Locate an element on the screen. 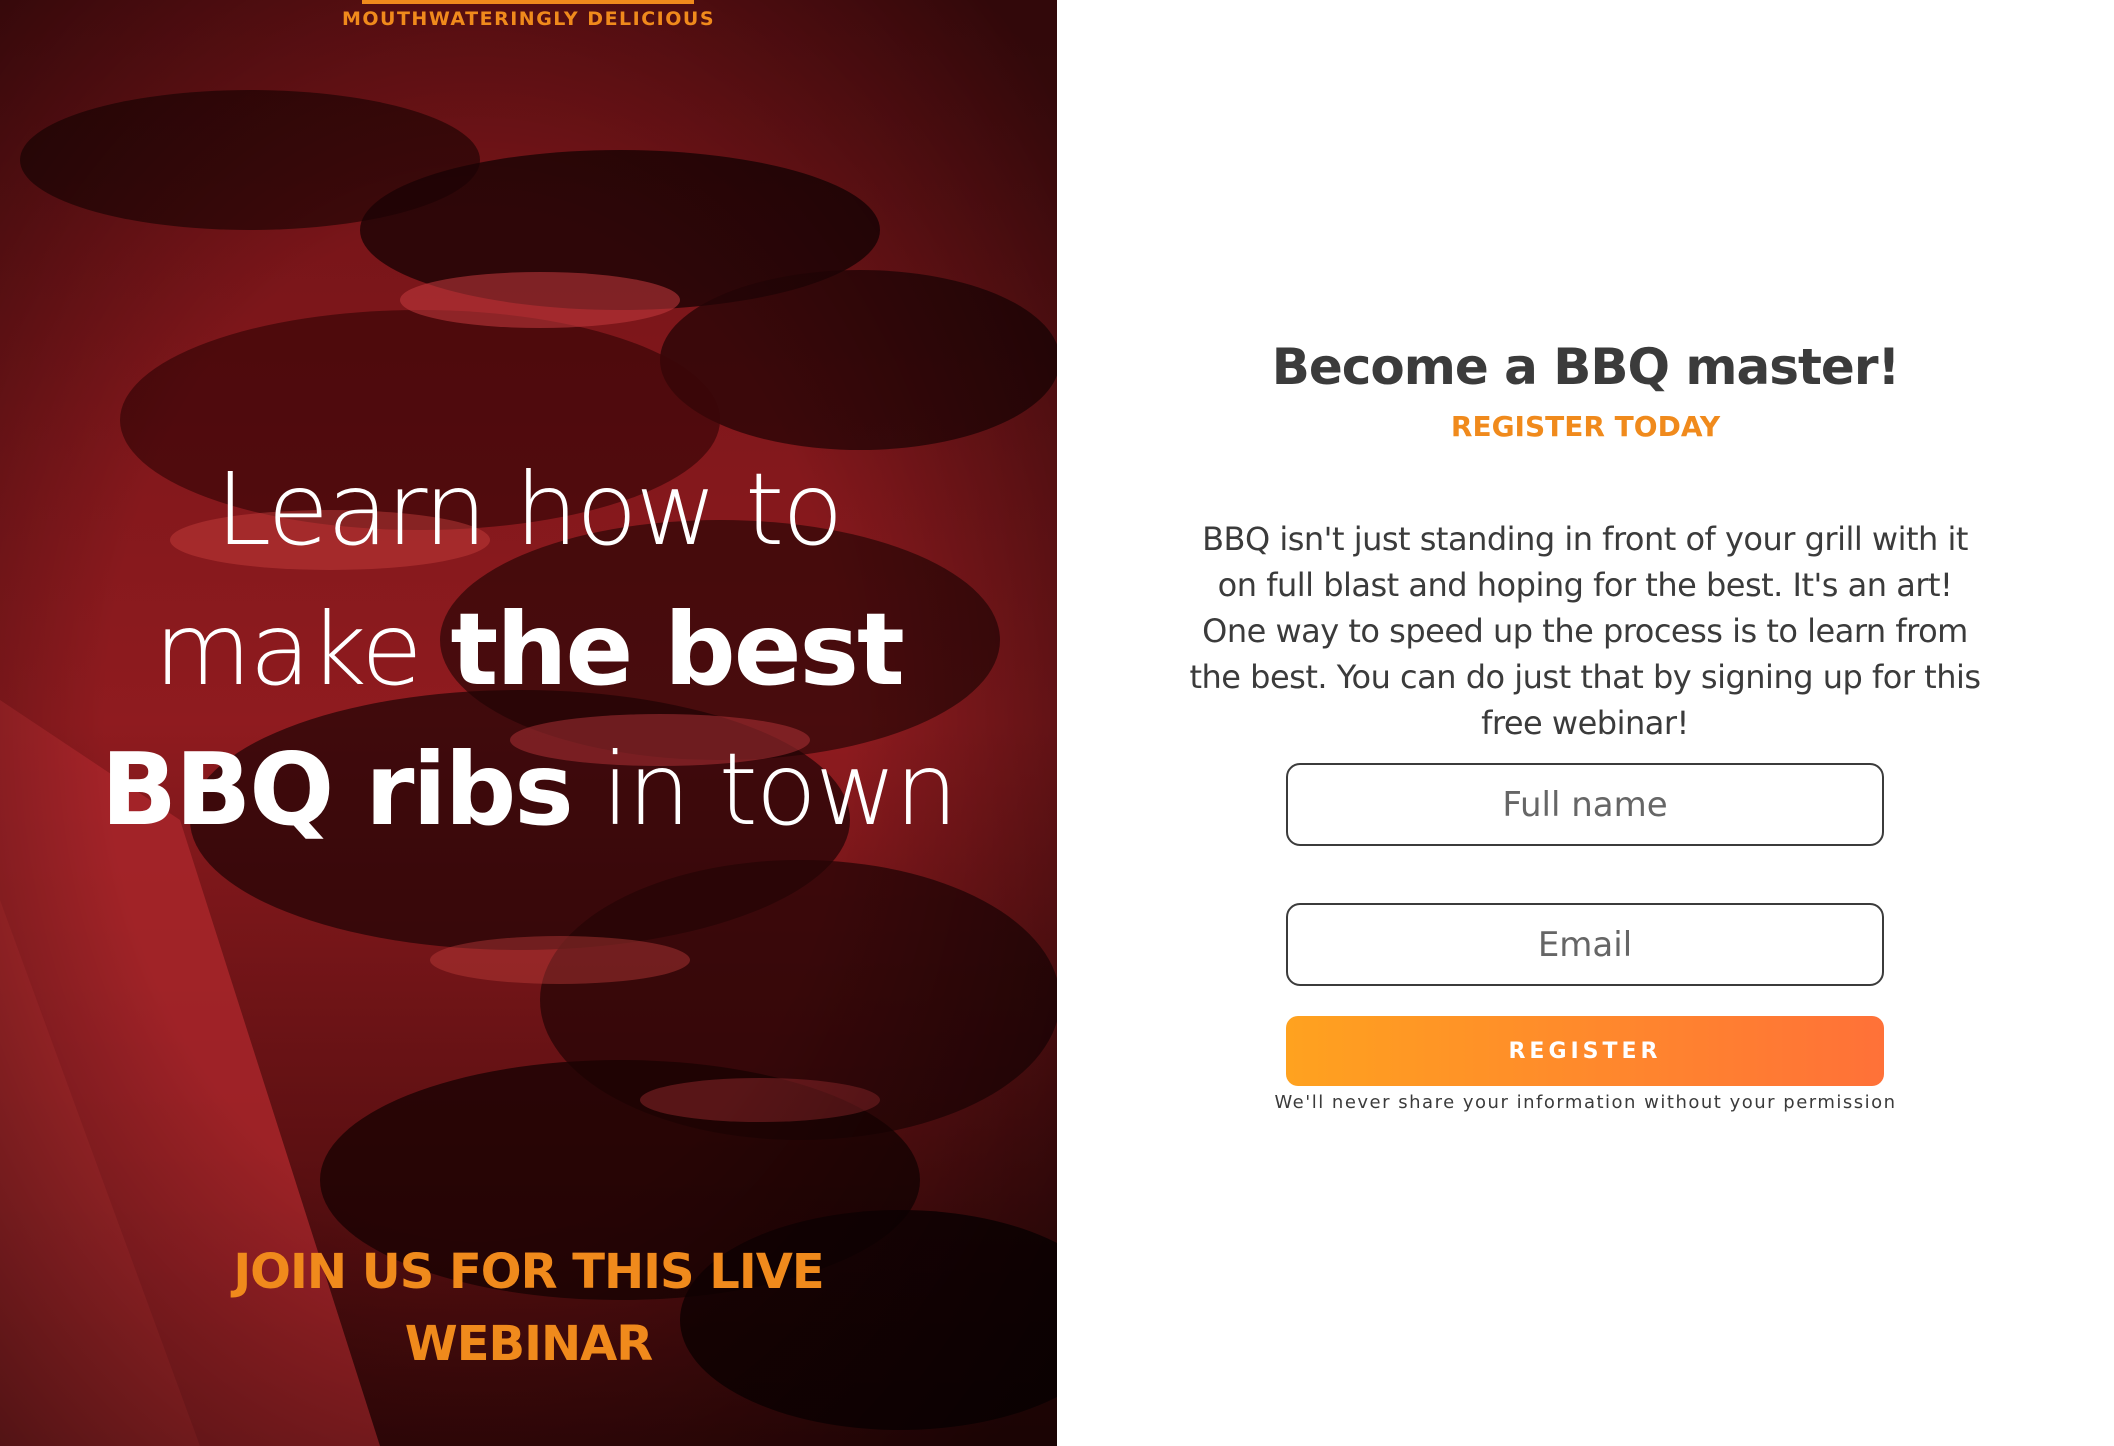  panel-subtitle: REGISTER TODAY is located at coordinates (1585, 426).